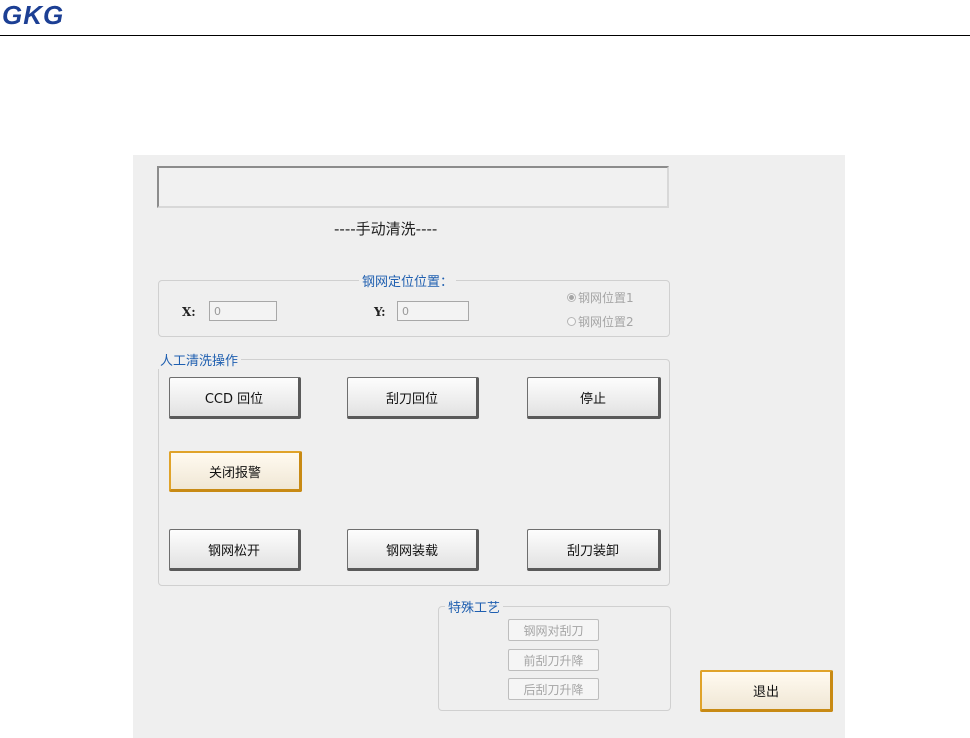 The height and width of the screenshot is (738, 970). I want to click on close-alarm-button: 关闭报警, so click(235, 471).